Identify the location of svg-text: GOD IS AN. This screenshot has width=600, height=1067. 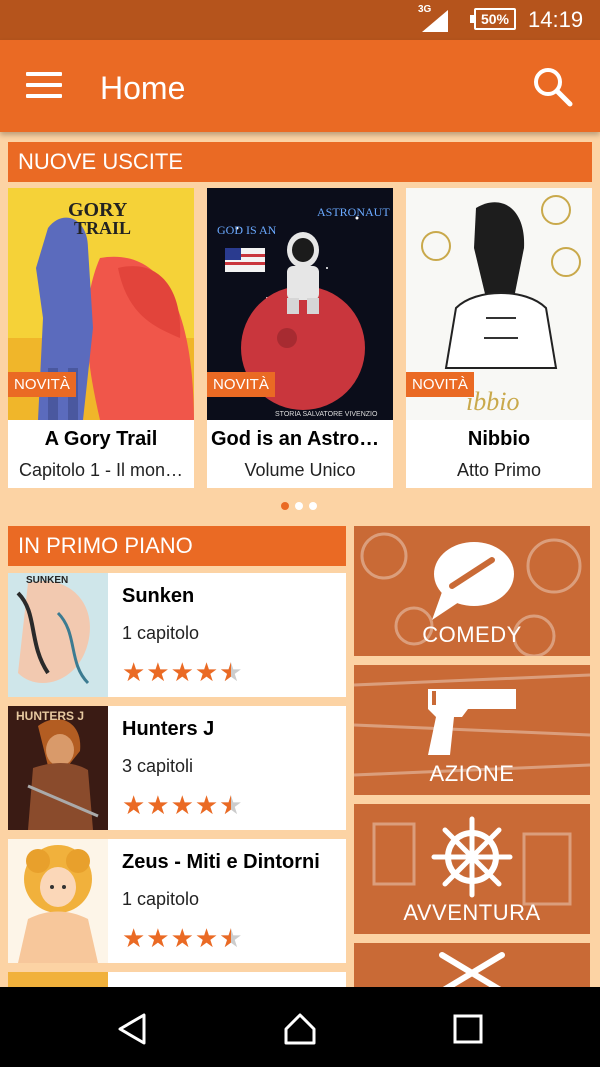
(247, 230).